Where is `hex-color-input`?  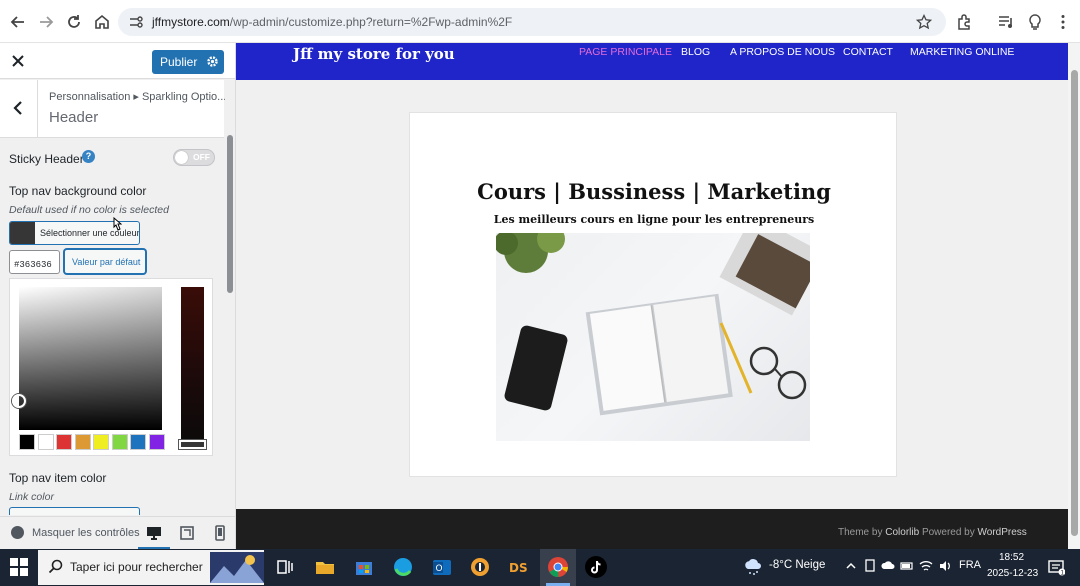
hex-color-input is located at coordinates (34, 262).